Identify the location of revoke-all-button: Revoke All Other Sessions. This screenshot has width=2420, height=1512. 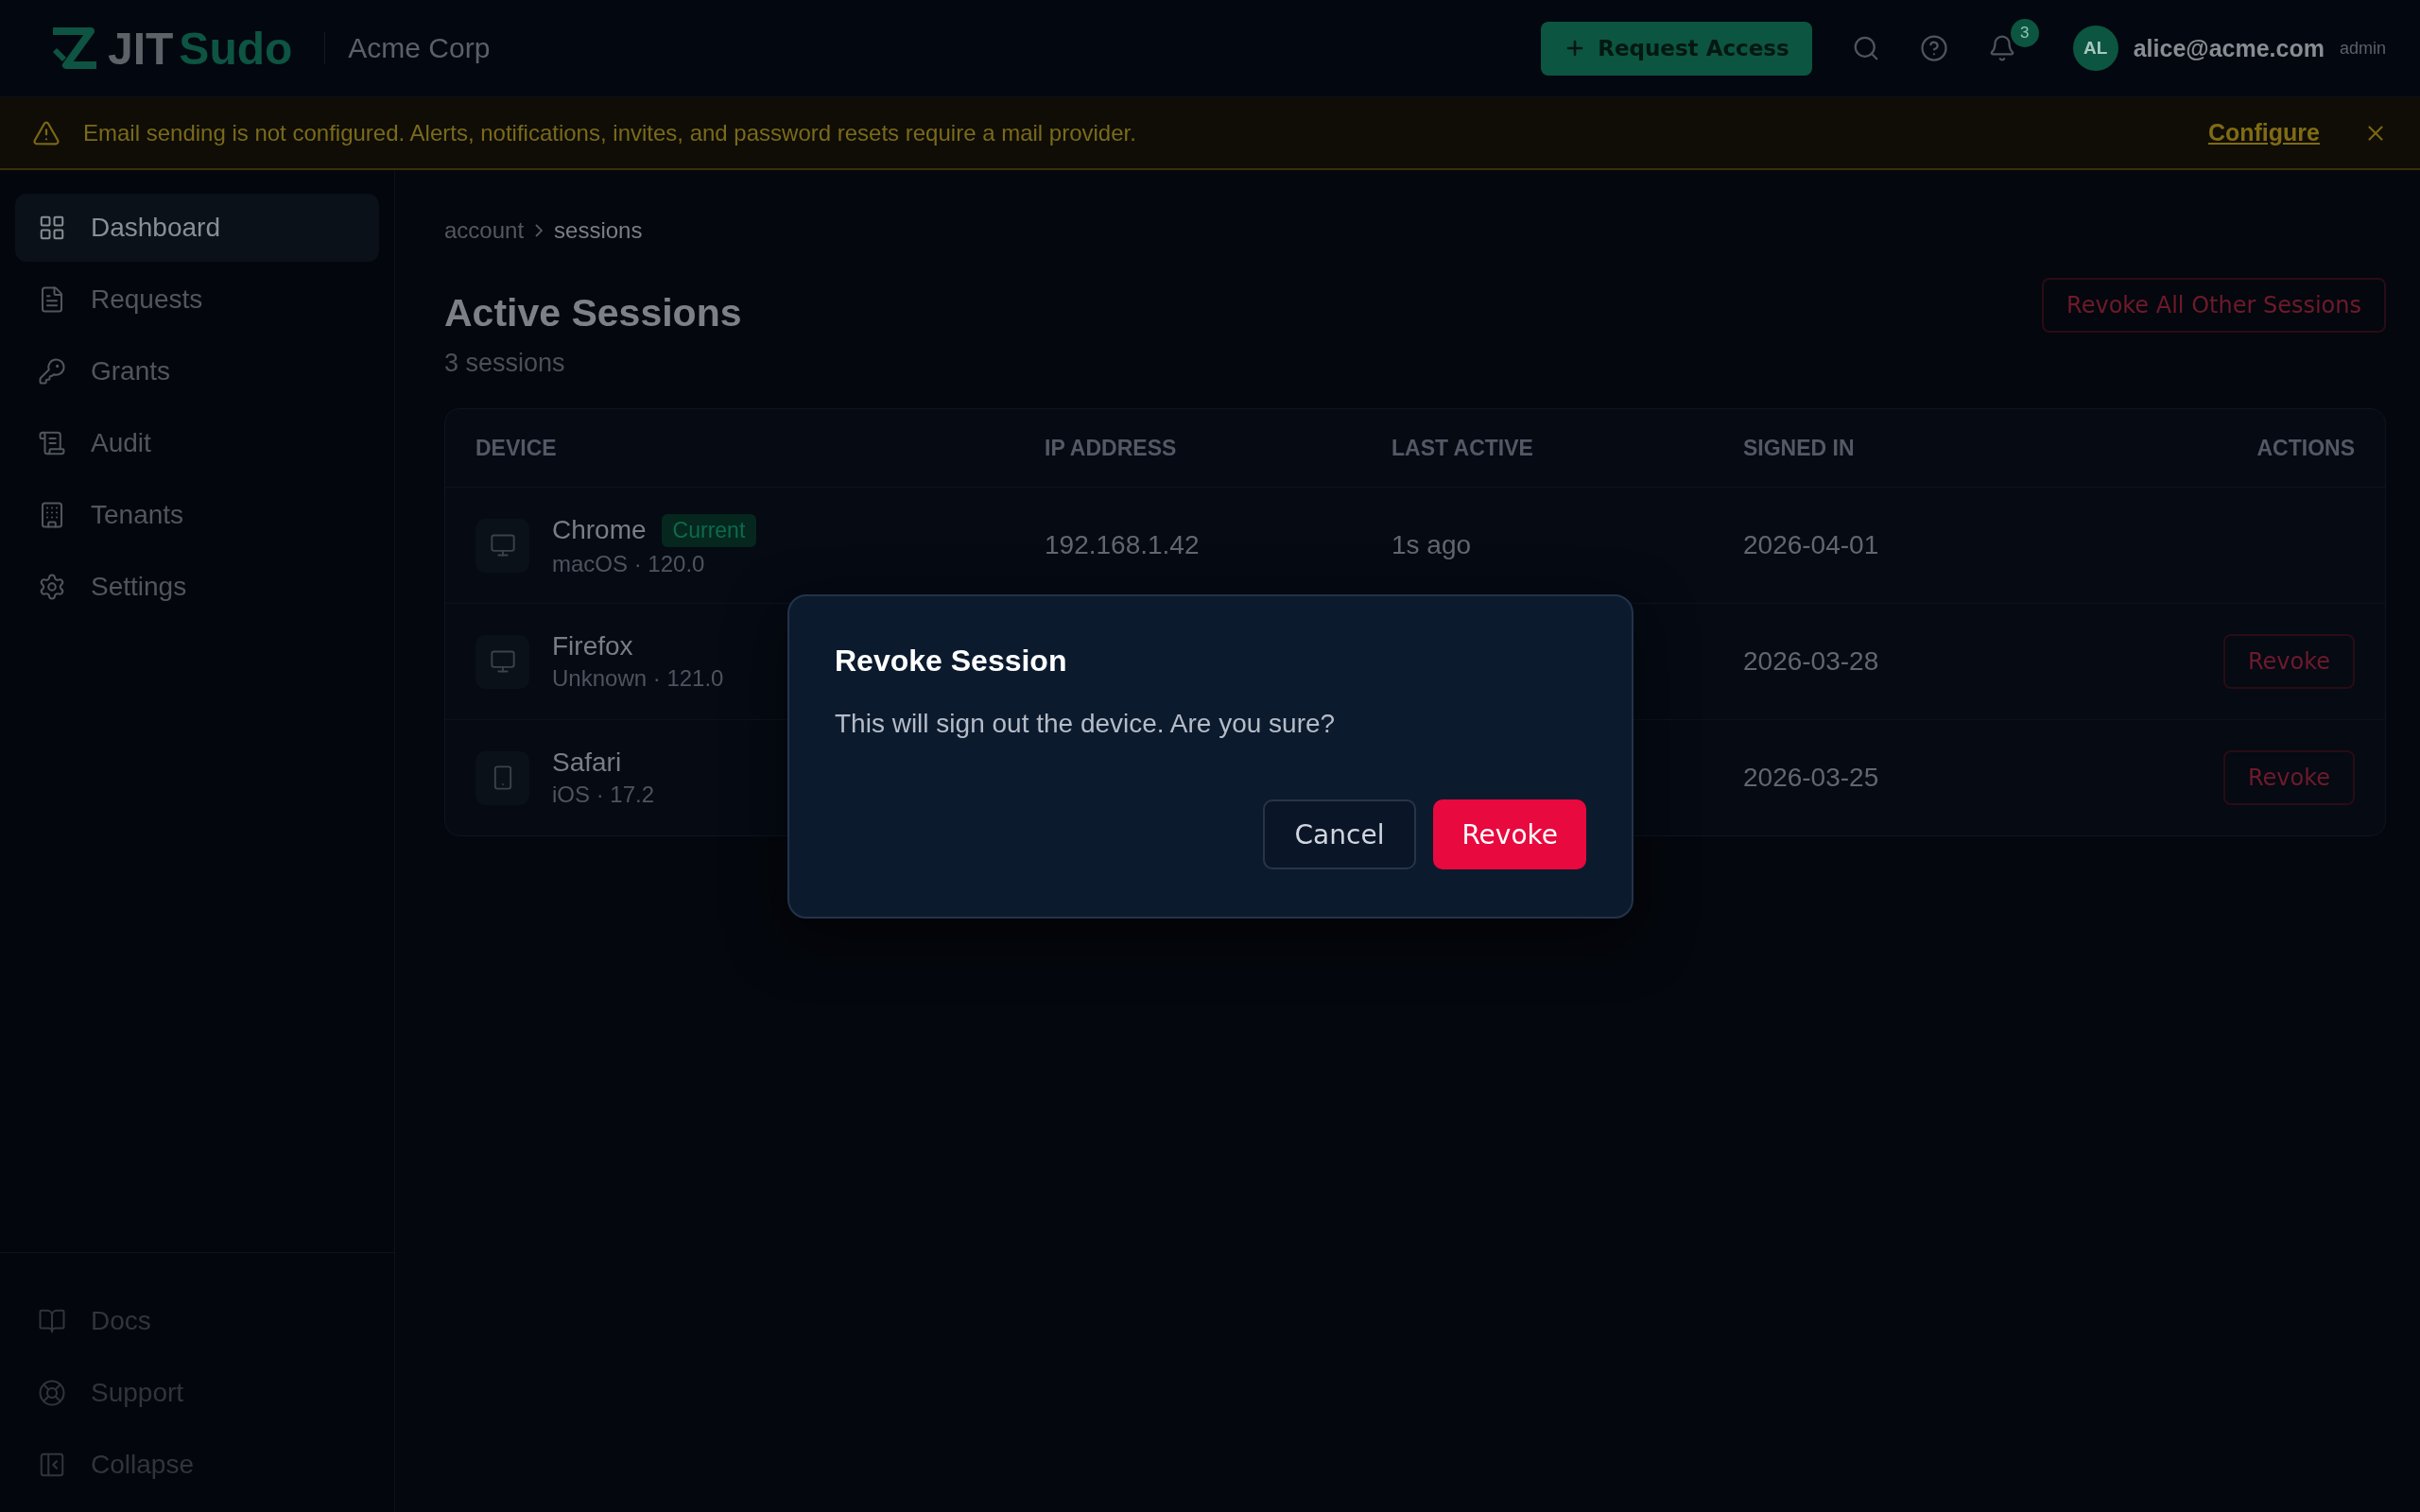
(2214, 305).